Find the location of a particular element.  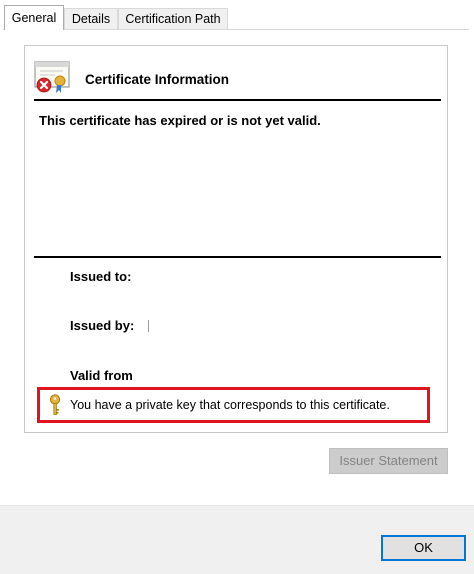

issued-to-label: Issued to: is located at coordinates (101, 276).